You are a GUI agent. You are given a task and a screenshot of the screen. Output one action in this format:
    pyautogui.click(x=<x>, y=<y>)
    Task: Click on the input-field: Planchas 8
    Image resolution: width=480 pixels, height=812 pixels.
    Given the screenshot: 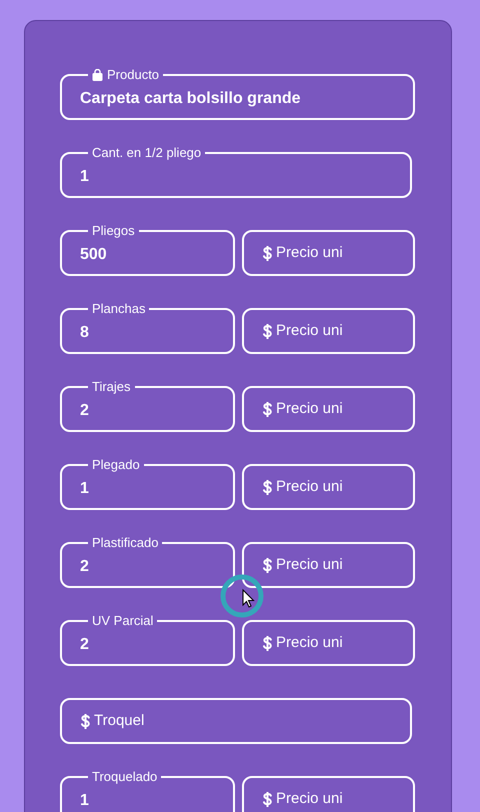 What is the action you would take?
    pyautogui.click(x=147, y=327)
    